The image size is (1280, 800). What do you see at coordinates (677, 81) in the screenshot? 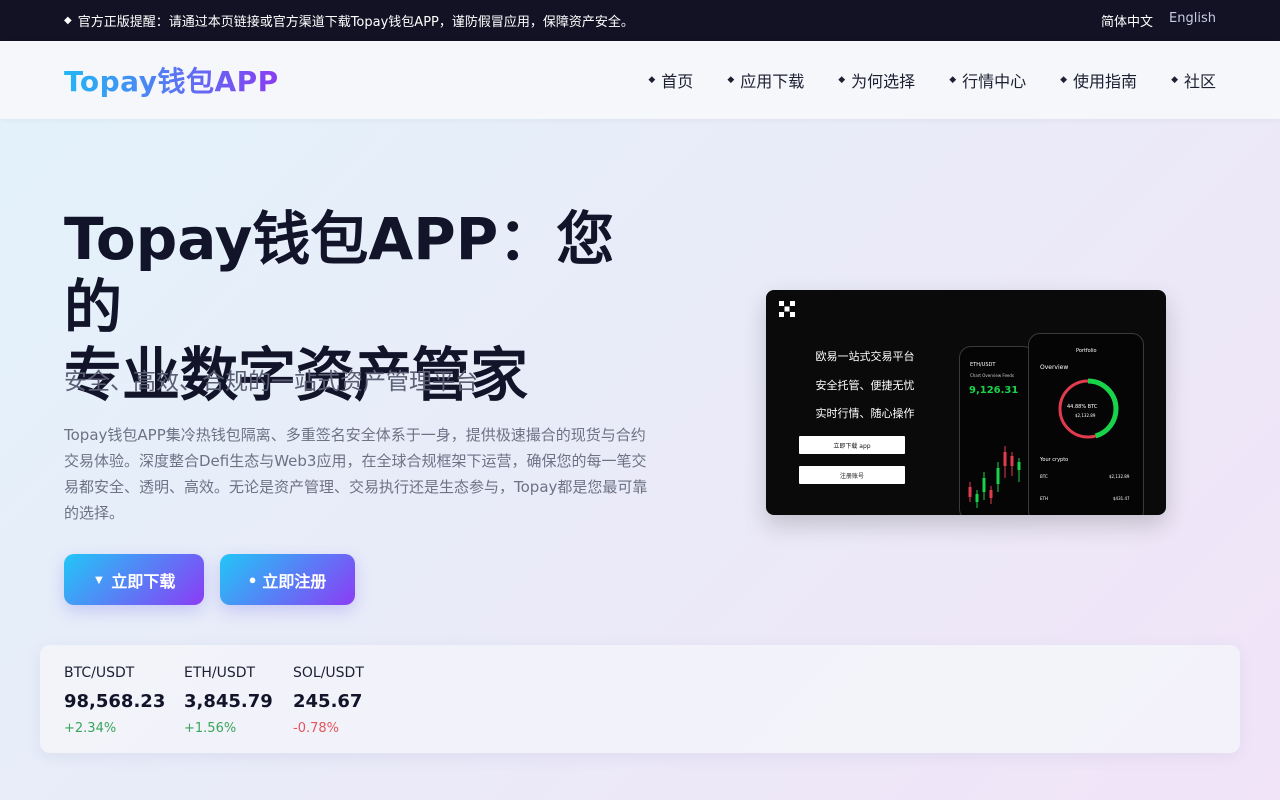
I see `nav-label: 首页` at bounding box center [677, 81].